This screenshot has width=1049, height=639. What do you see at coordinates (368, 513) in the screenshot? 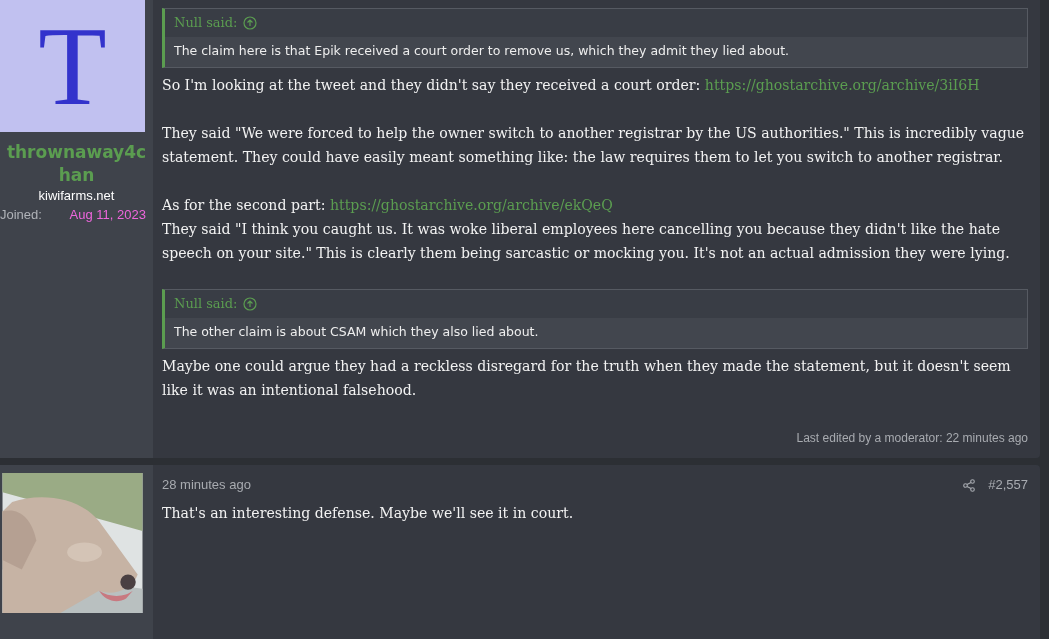
I see `post-text: That's an interesting defense. Maybe we'll see it in court.` at bounding box center [368, 513].